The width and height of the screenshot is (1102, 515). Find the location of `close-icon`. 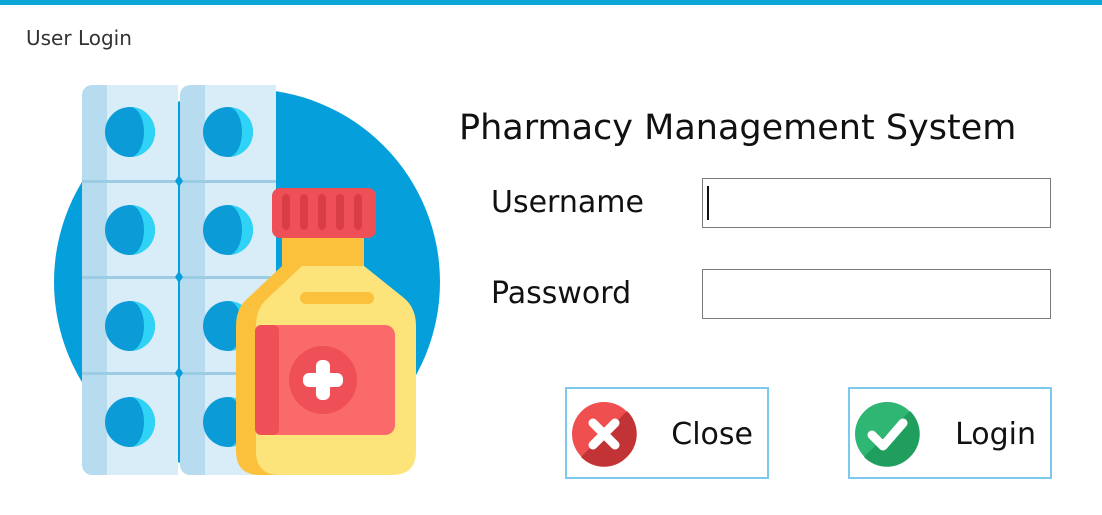

close-icon is located at coordinates (604, 434).